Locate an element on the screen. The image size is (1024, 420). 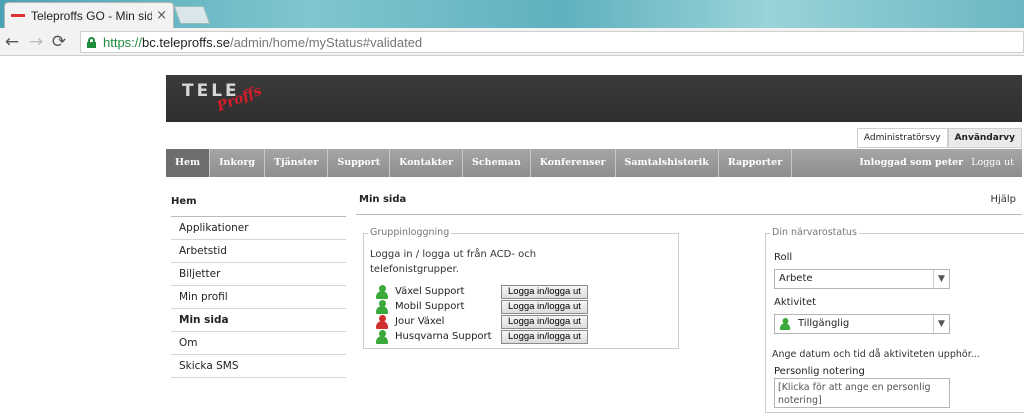
activity-select: Tillgänglig ▼ is located at coordinates (862, 324).